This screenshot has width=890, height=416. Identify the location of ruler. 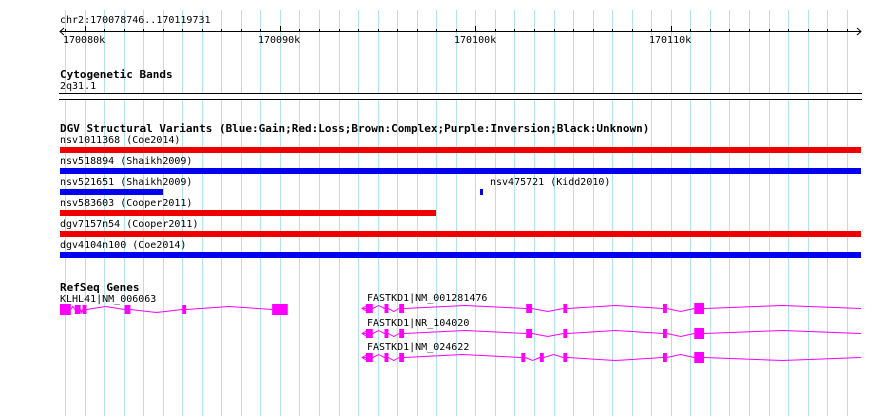
(460, 31).